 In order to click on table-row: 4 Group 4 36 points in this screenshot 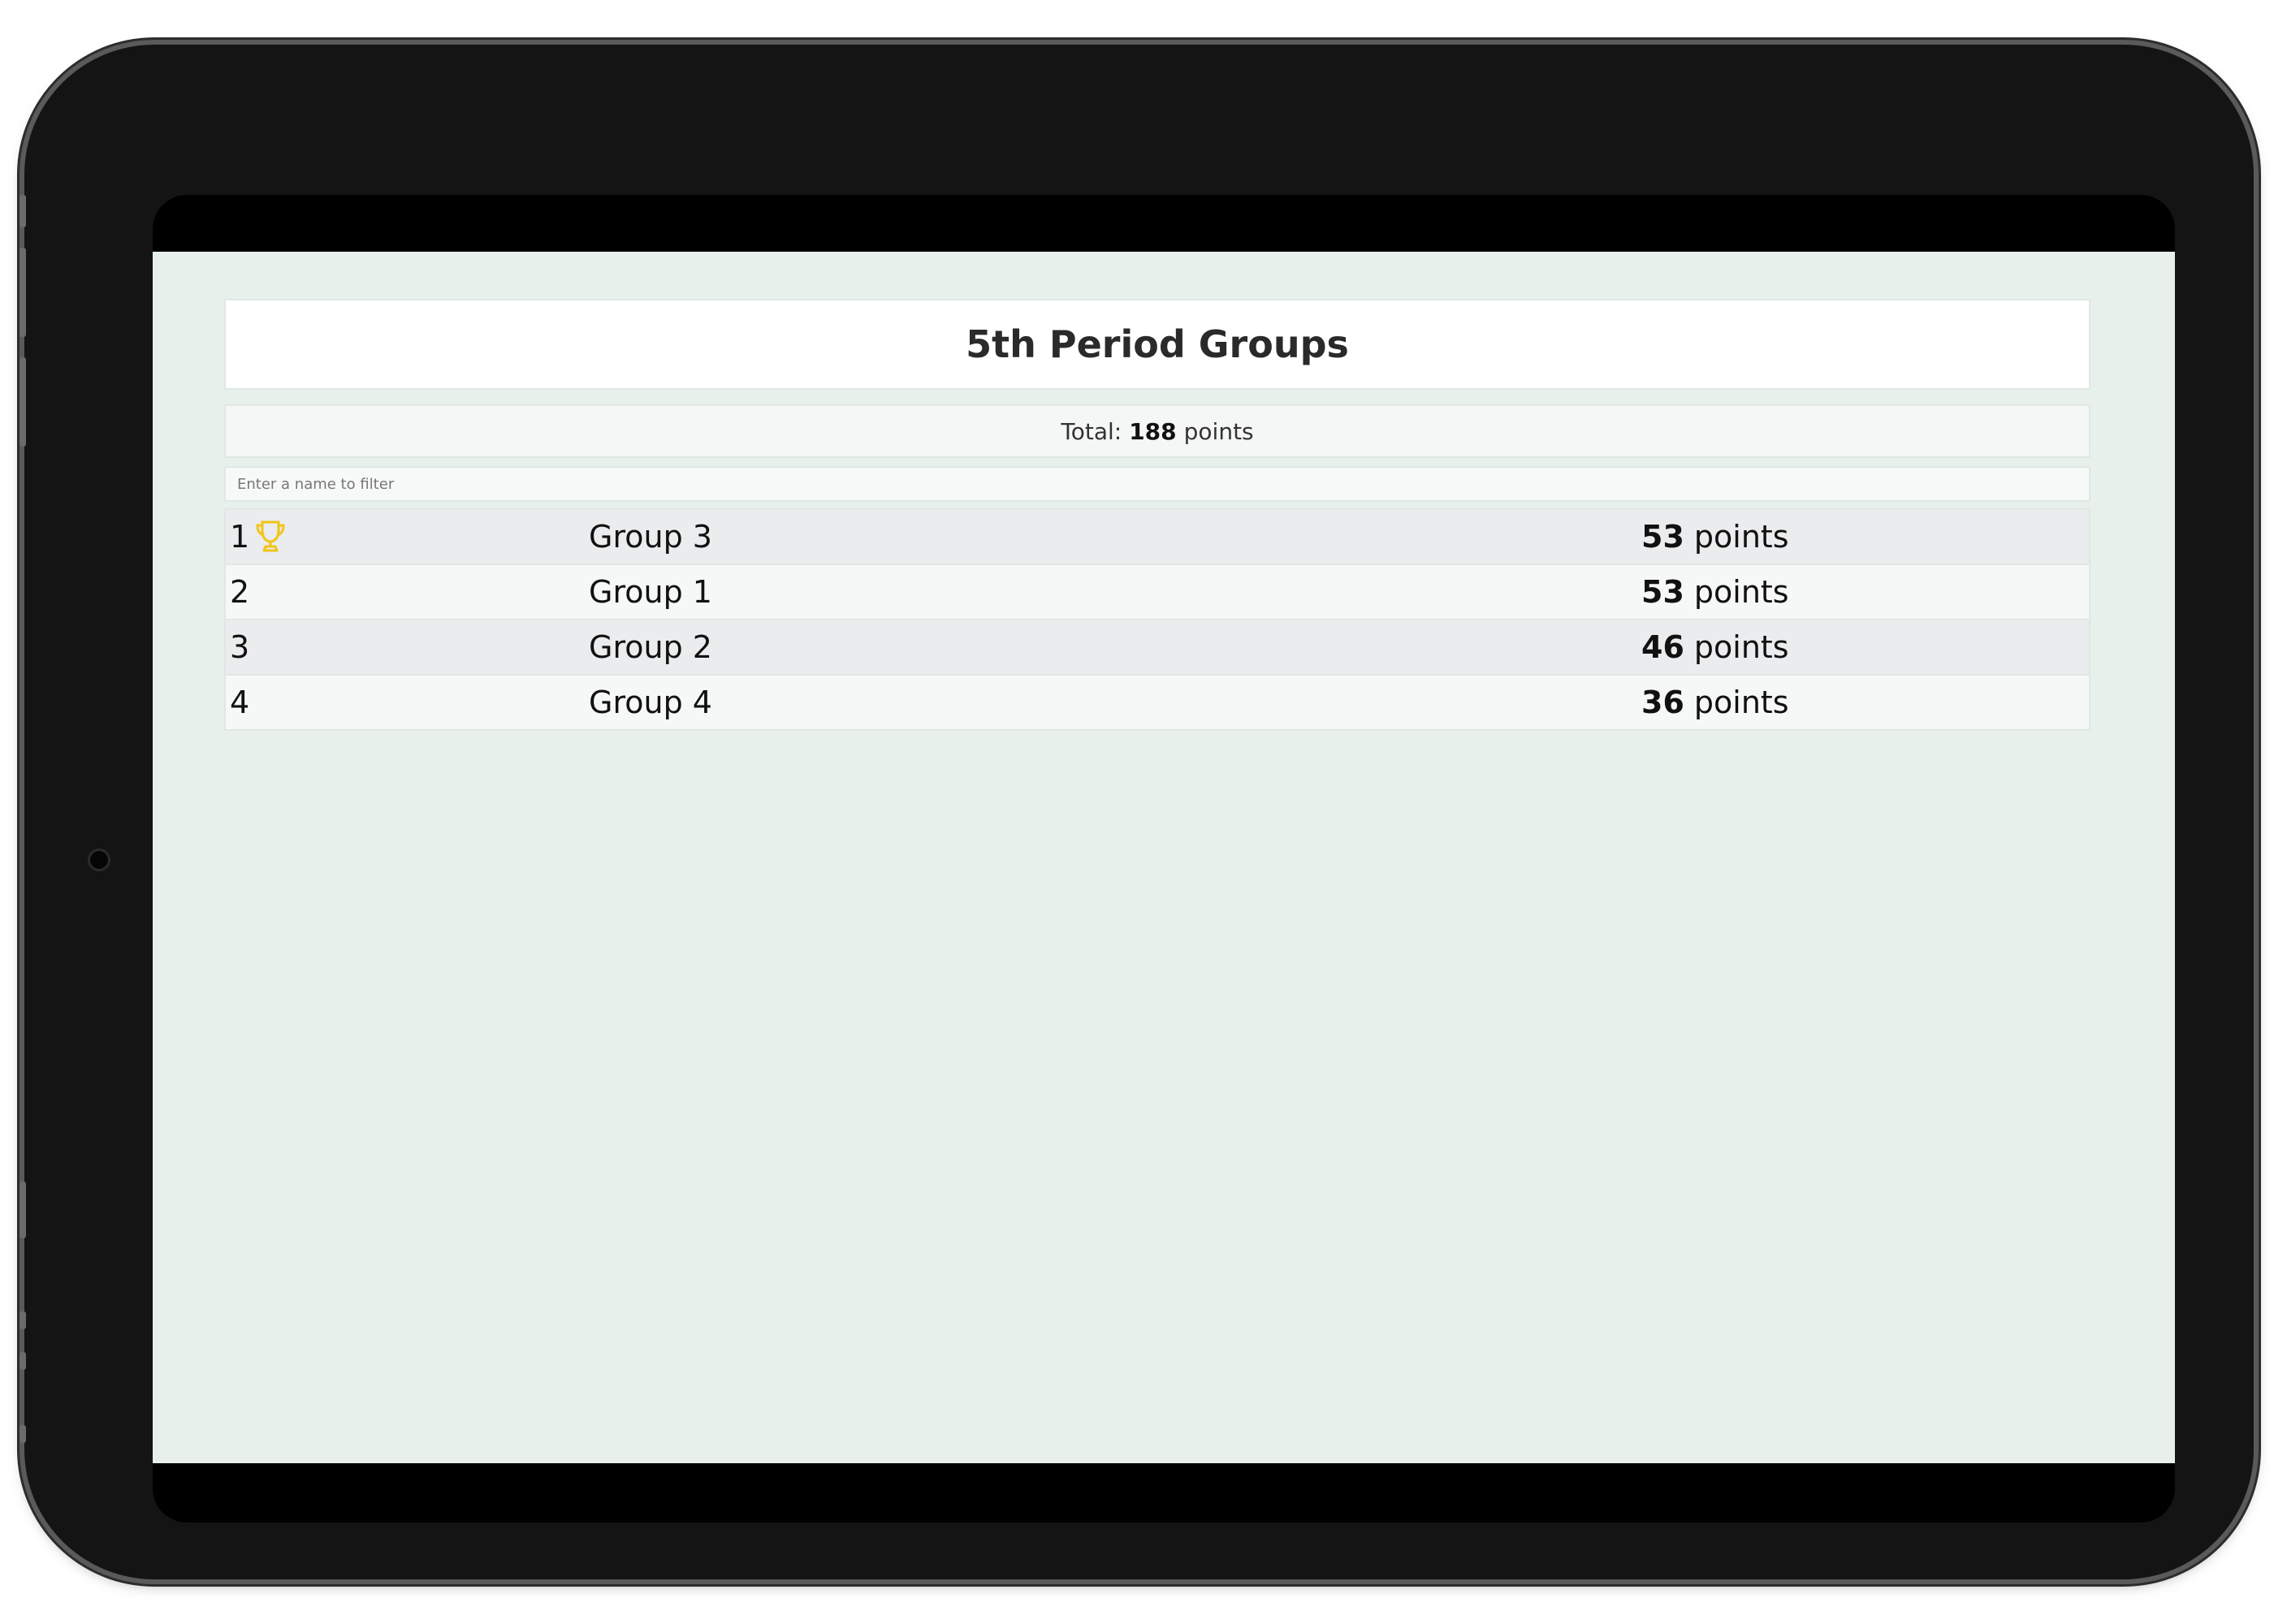, I will do `click(1157, 703)`.